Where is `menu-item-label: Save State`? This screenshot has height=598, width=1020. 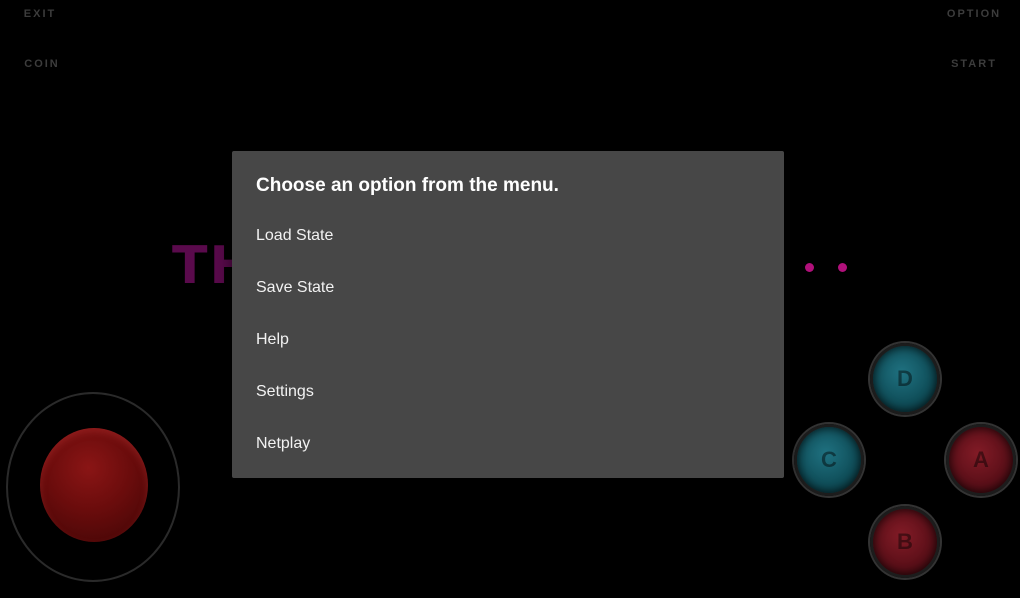
menu-item-label: Save State is located at coordinates (295, 287).